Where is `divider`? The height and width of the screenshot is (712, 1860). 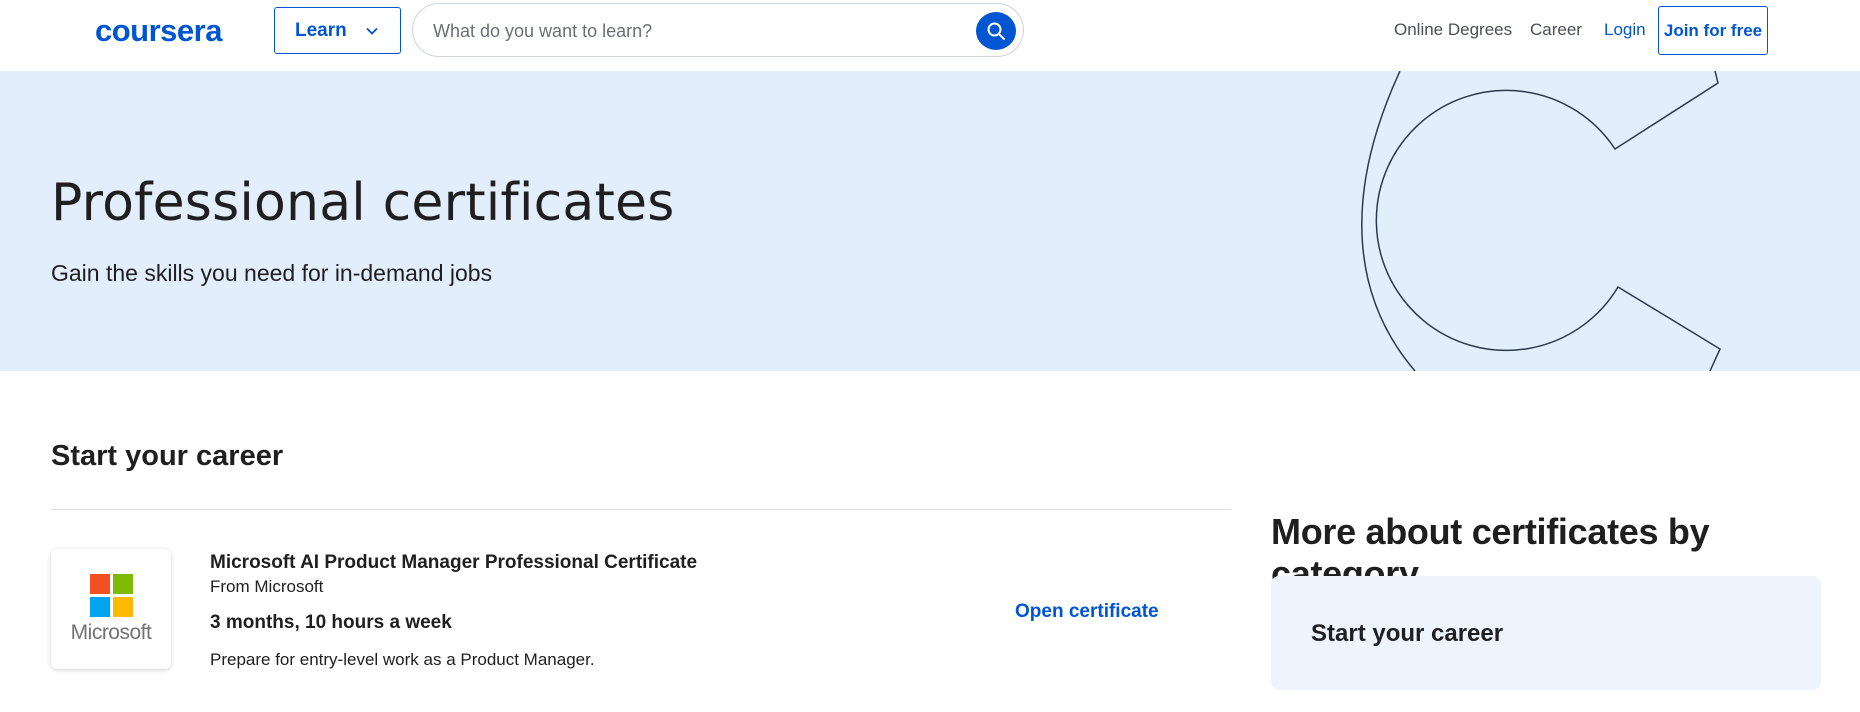 divider is located at coordinates (641, 509).